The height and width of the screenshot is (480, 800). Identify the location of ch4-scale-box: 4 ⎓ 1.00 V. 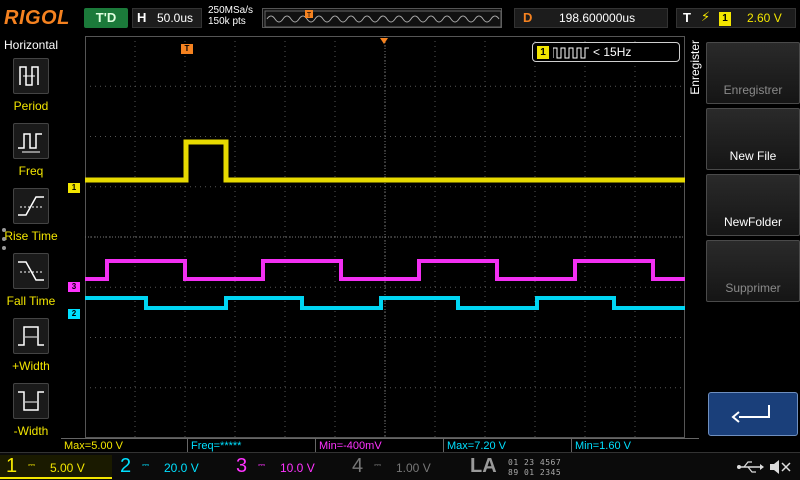
(402, 467).